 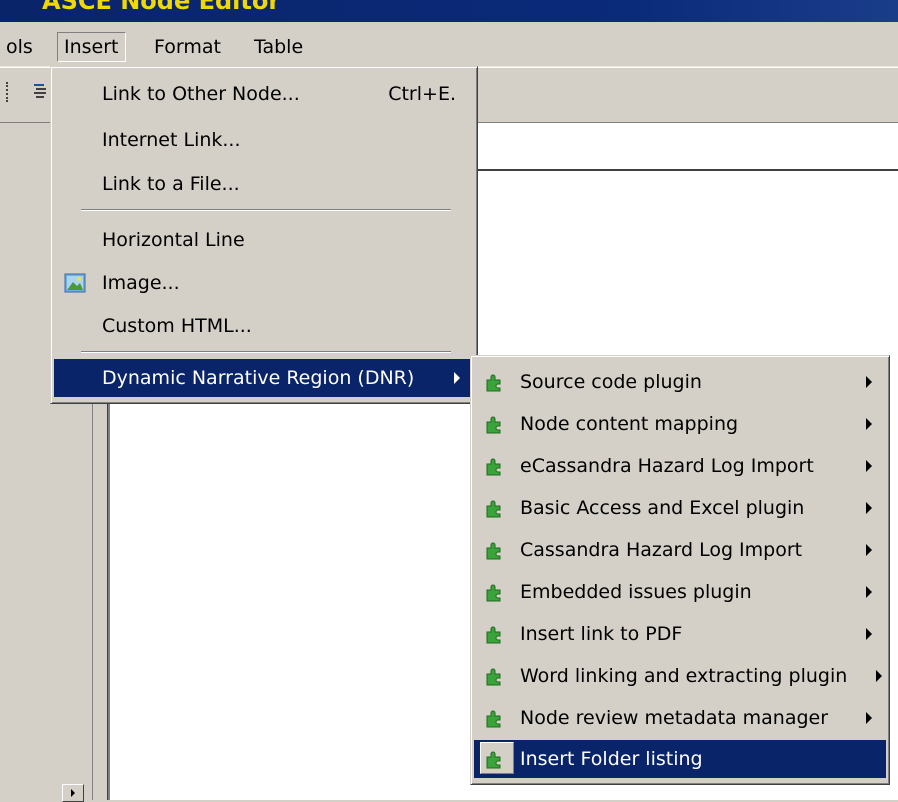 What do you see at coordinates (684, 676) in the screenshot?
I see `menu-item-label: Word linking and extracting plugin` at bounding box center [684, 676].